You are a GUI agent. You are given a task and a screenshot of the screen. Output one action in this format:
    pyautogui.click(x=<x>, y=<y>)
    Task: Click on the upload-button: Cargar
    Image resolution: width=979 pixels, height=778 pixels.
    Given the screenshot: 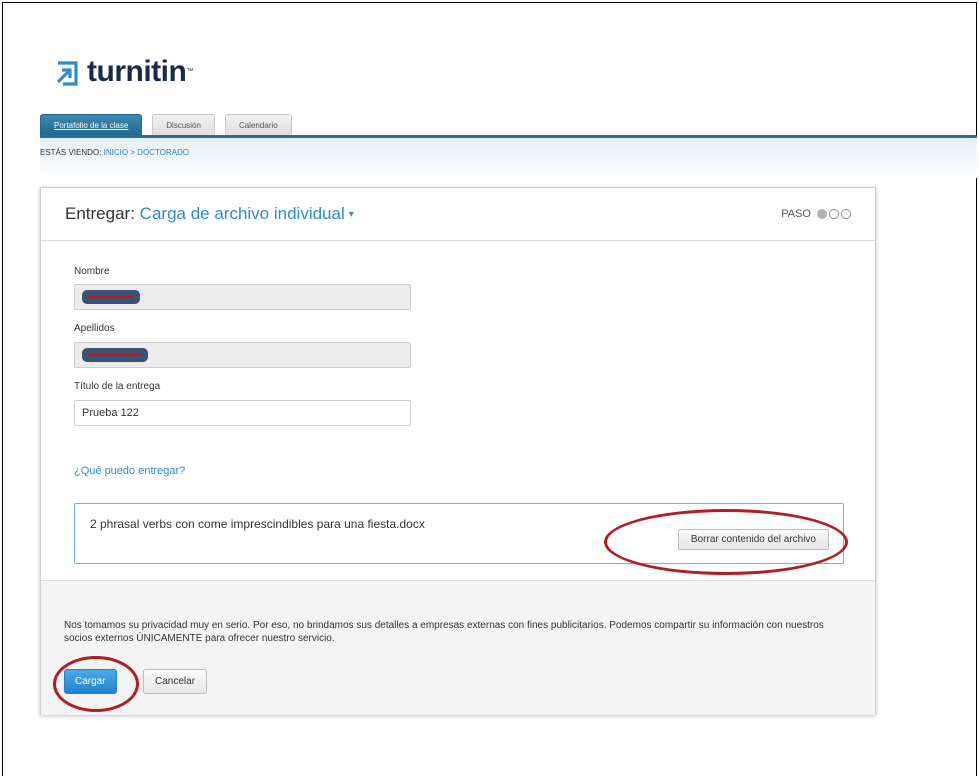 What is the action you would take?
    pyautogui.click(x=90, y=681)
    